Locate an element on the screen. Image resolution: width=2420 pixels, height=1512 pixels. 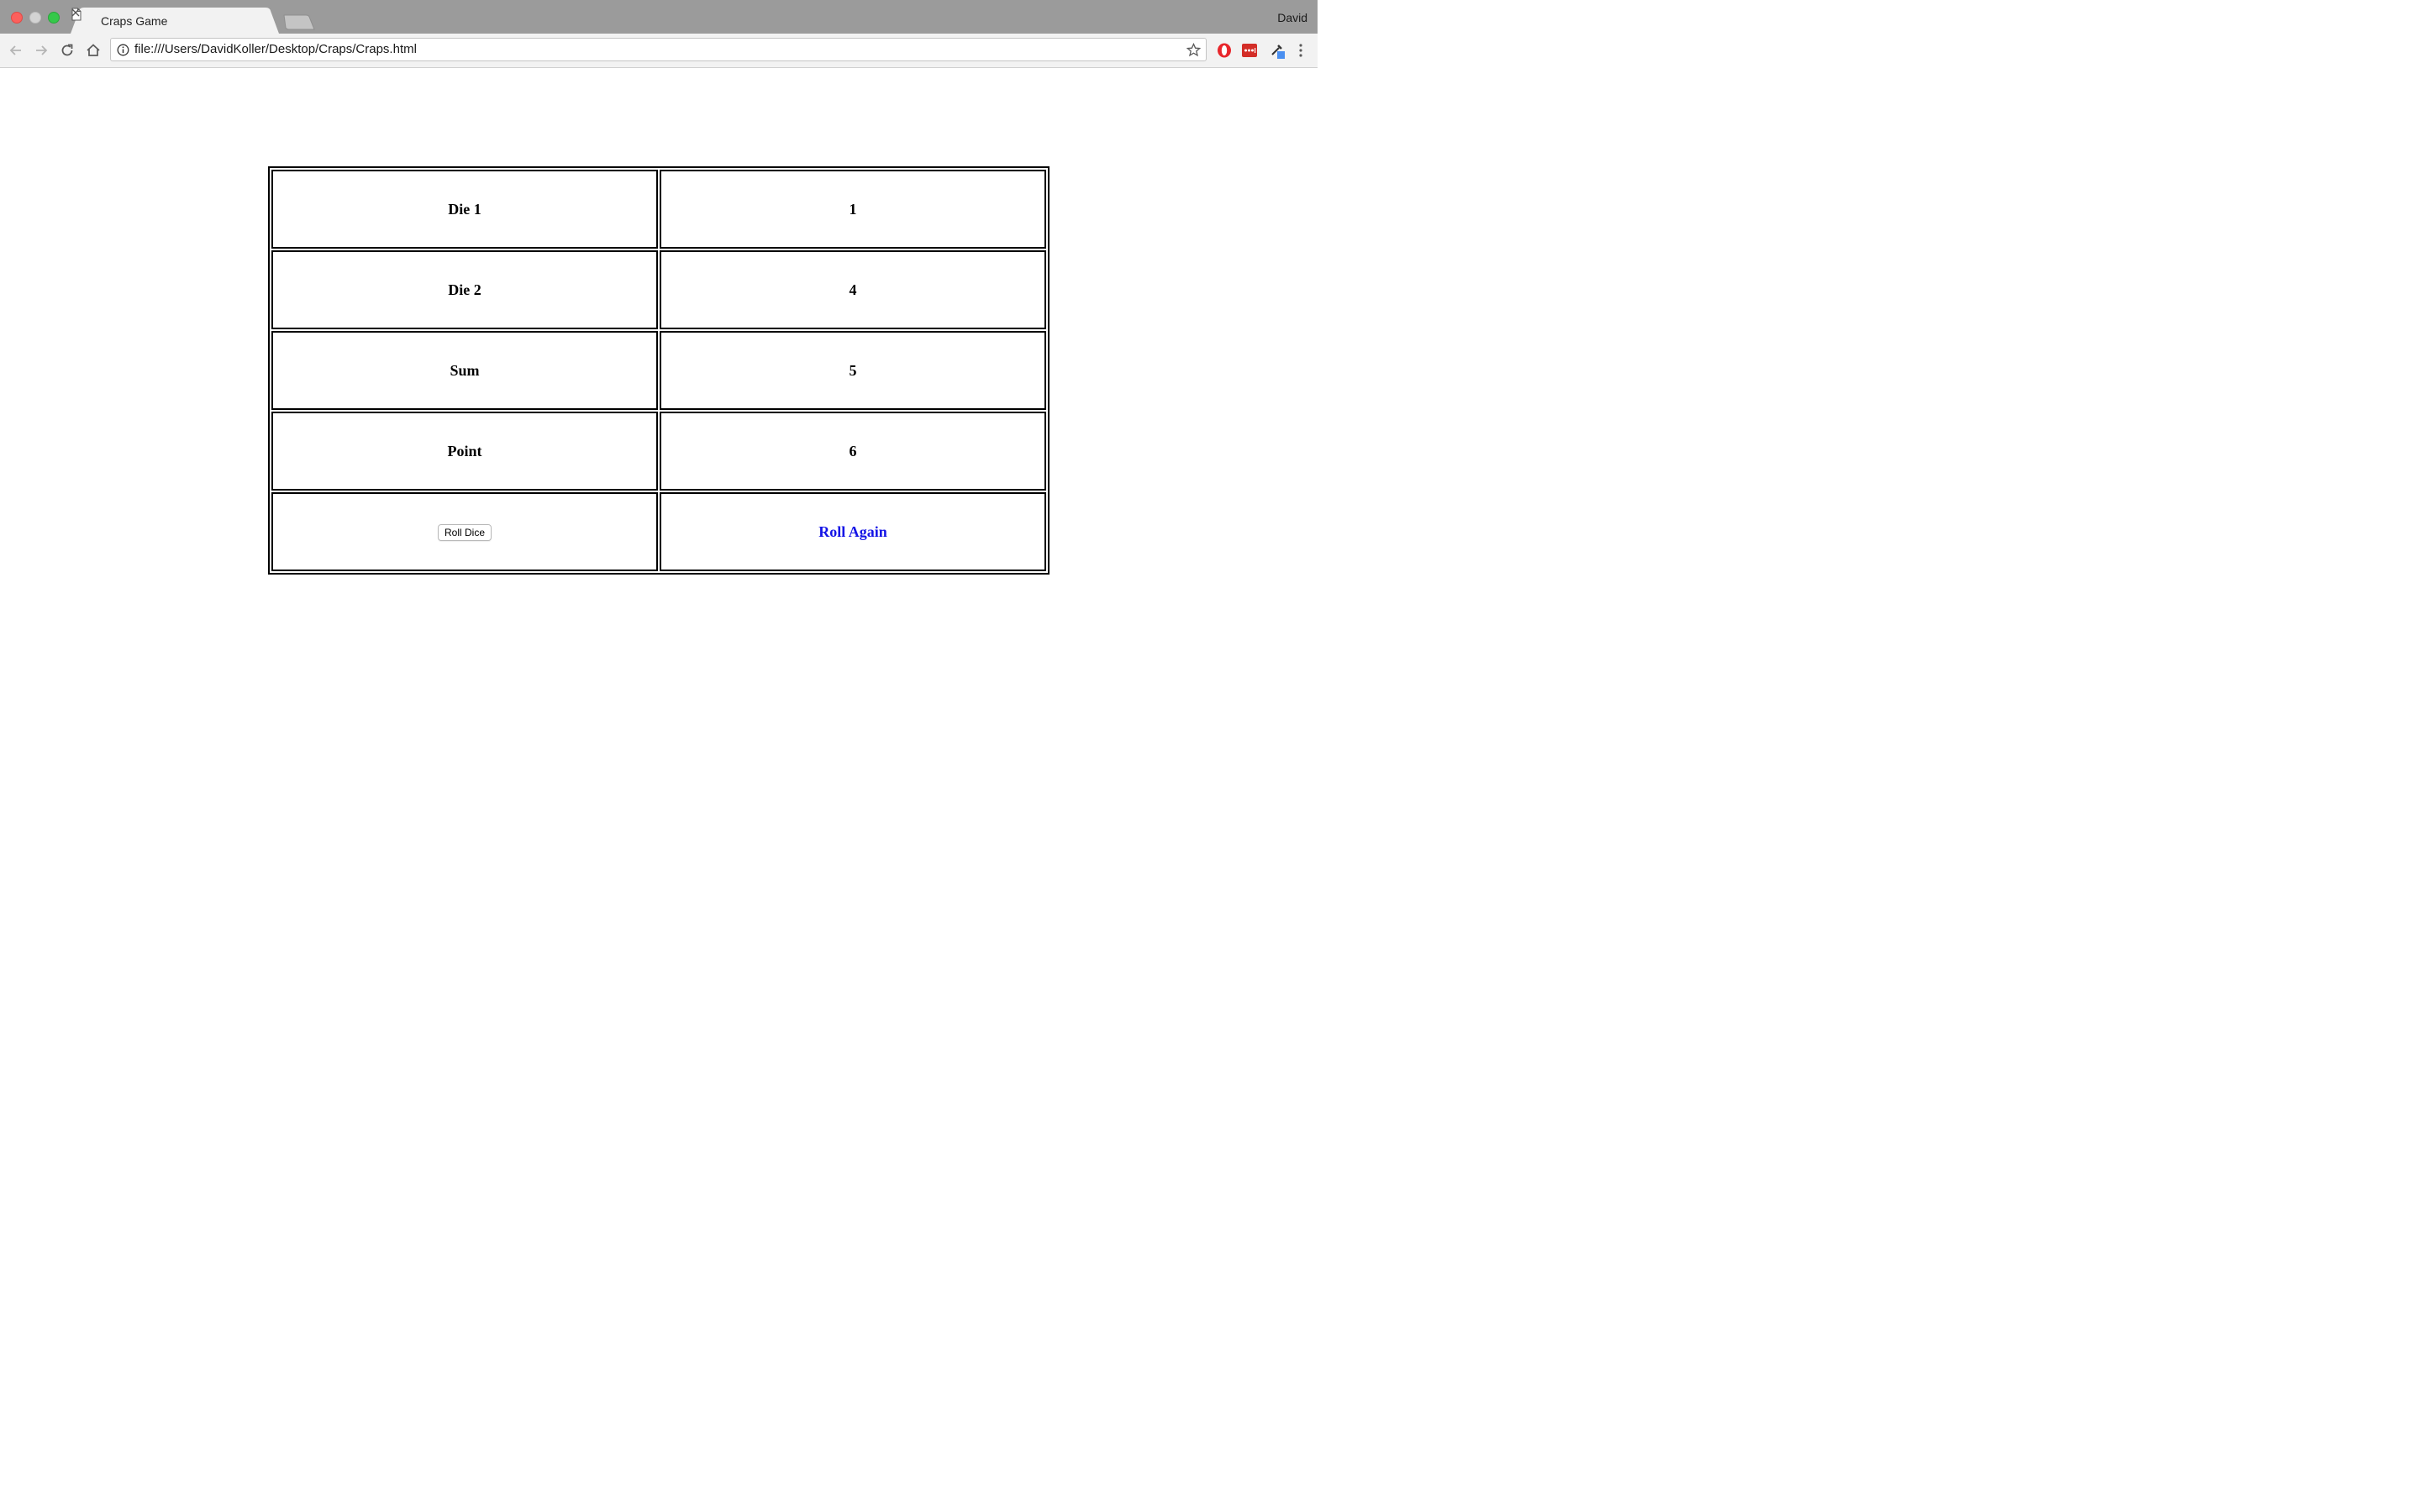
tab-title: Craps Game is located at coordinates (134, 21).